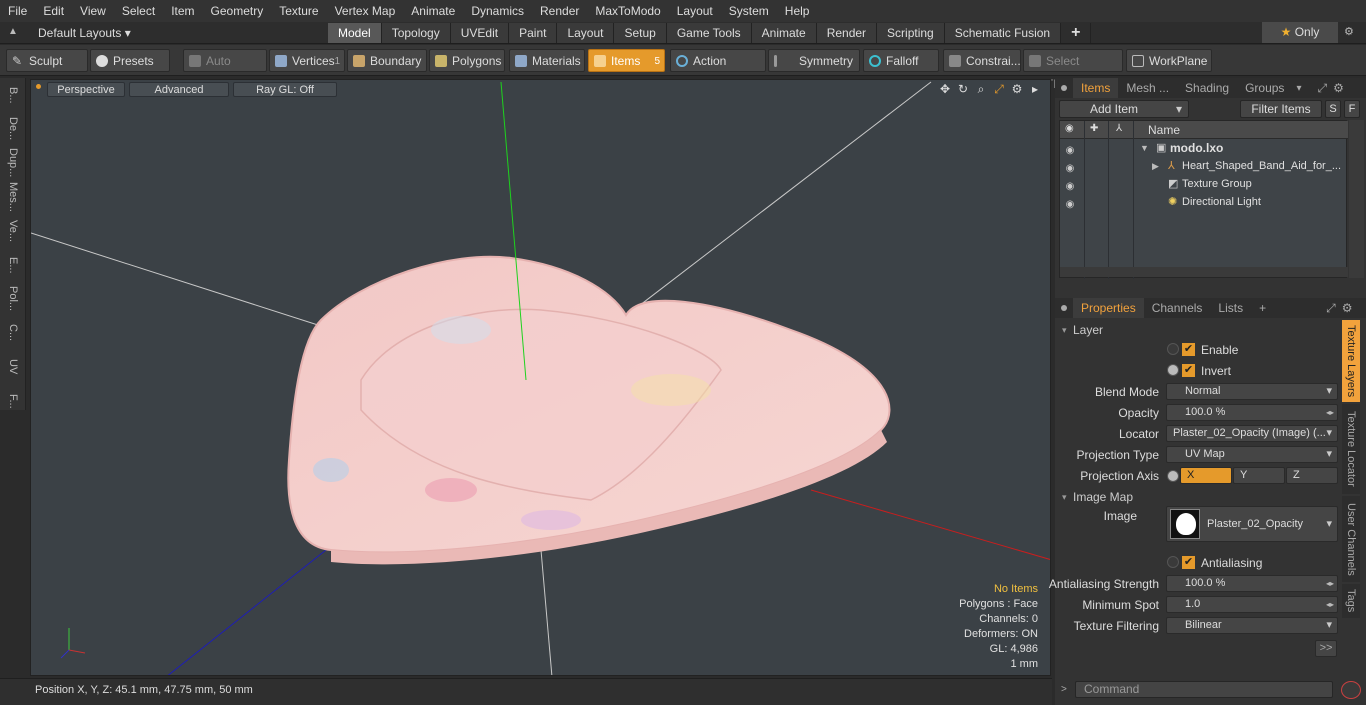 This screenshot has height=705, width=1366. Describe the element at coordinates (1064, 689) in the screenshot. I see `command-arrow-icon: >` at that location.